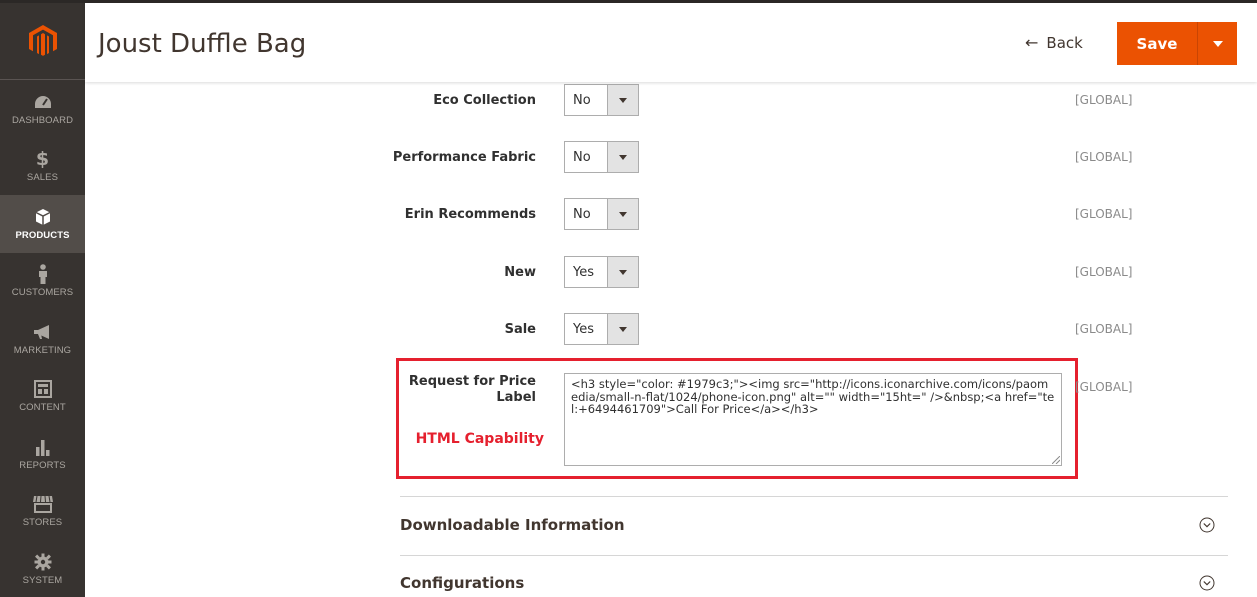 Image resolution: width=1257 pixels, height=597 pixels. I want to click on field-label-sale: Sale, so click(520, 329).